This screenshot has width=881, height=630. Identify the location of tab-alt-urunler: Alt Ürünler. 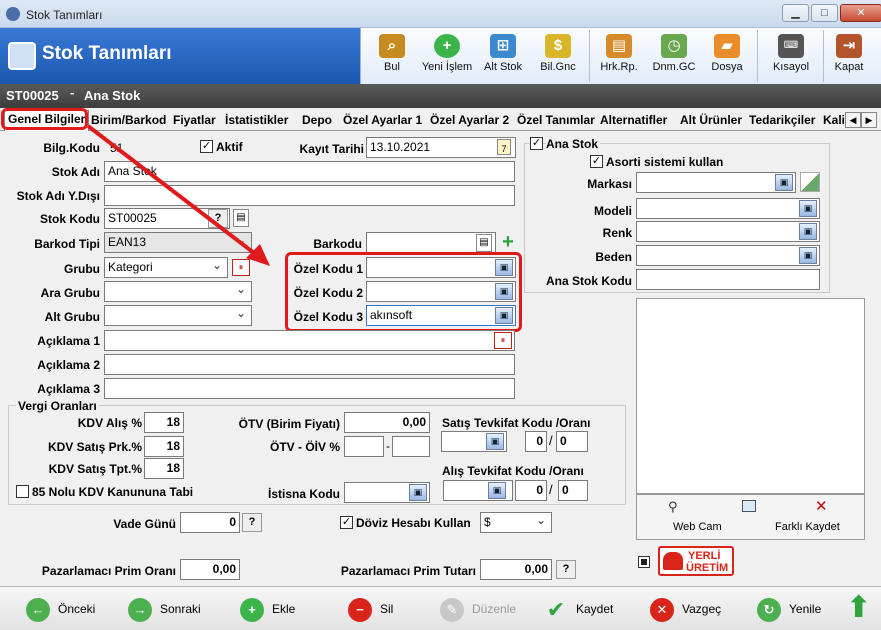
(711, 121).